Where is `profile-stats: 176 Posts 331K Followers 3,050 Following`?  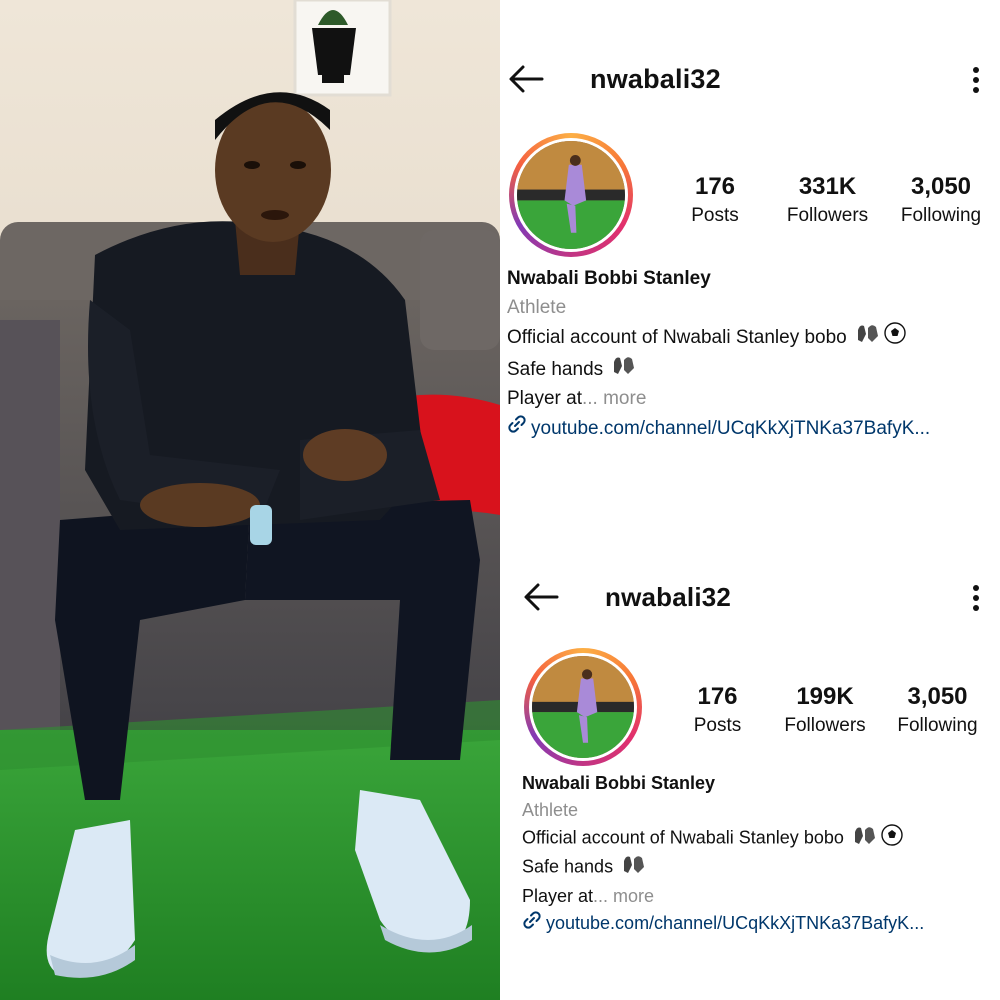
profile-stats: 176 Posts 331K Followers 3,050 Following is located at coordinates (830, 203).